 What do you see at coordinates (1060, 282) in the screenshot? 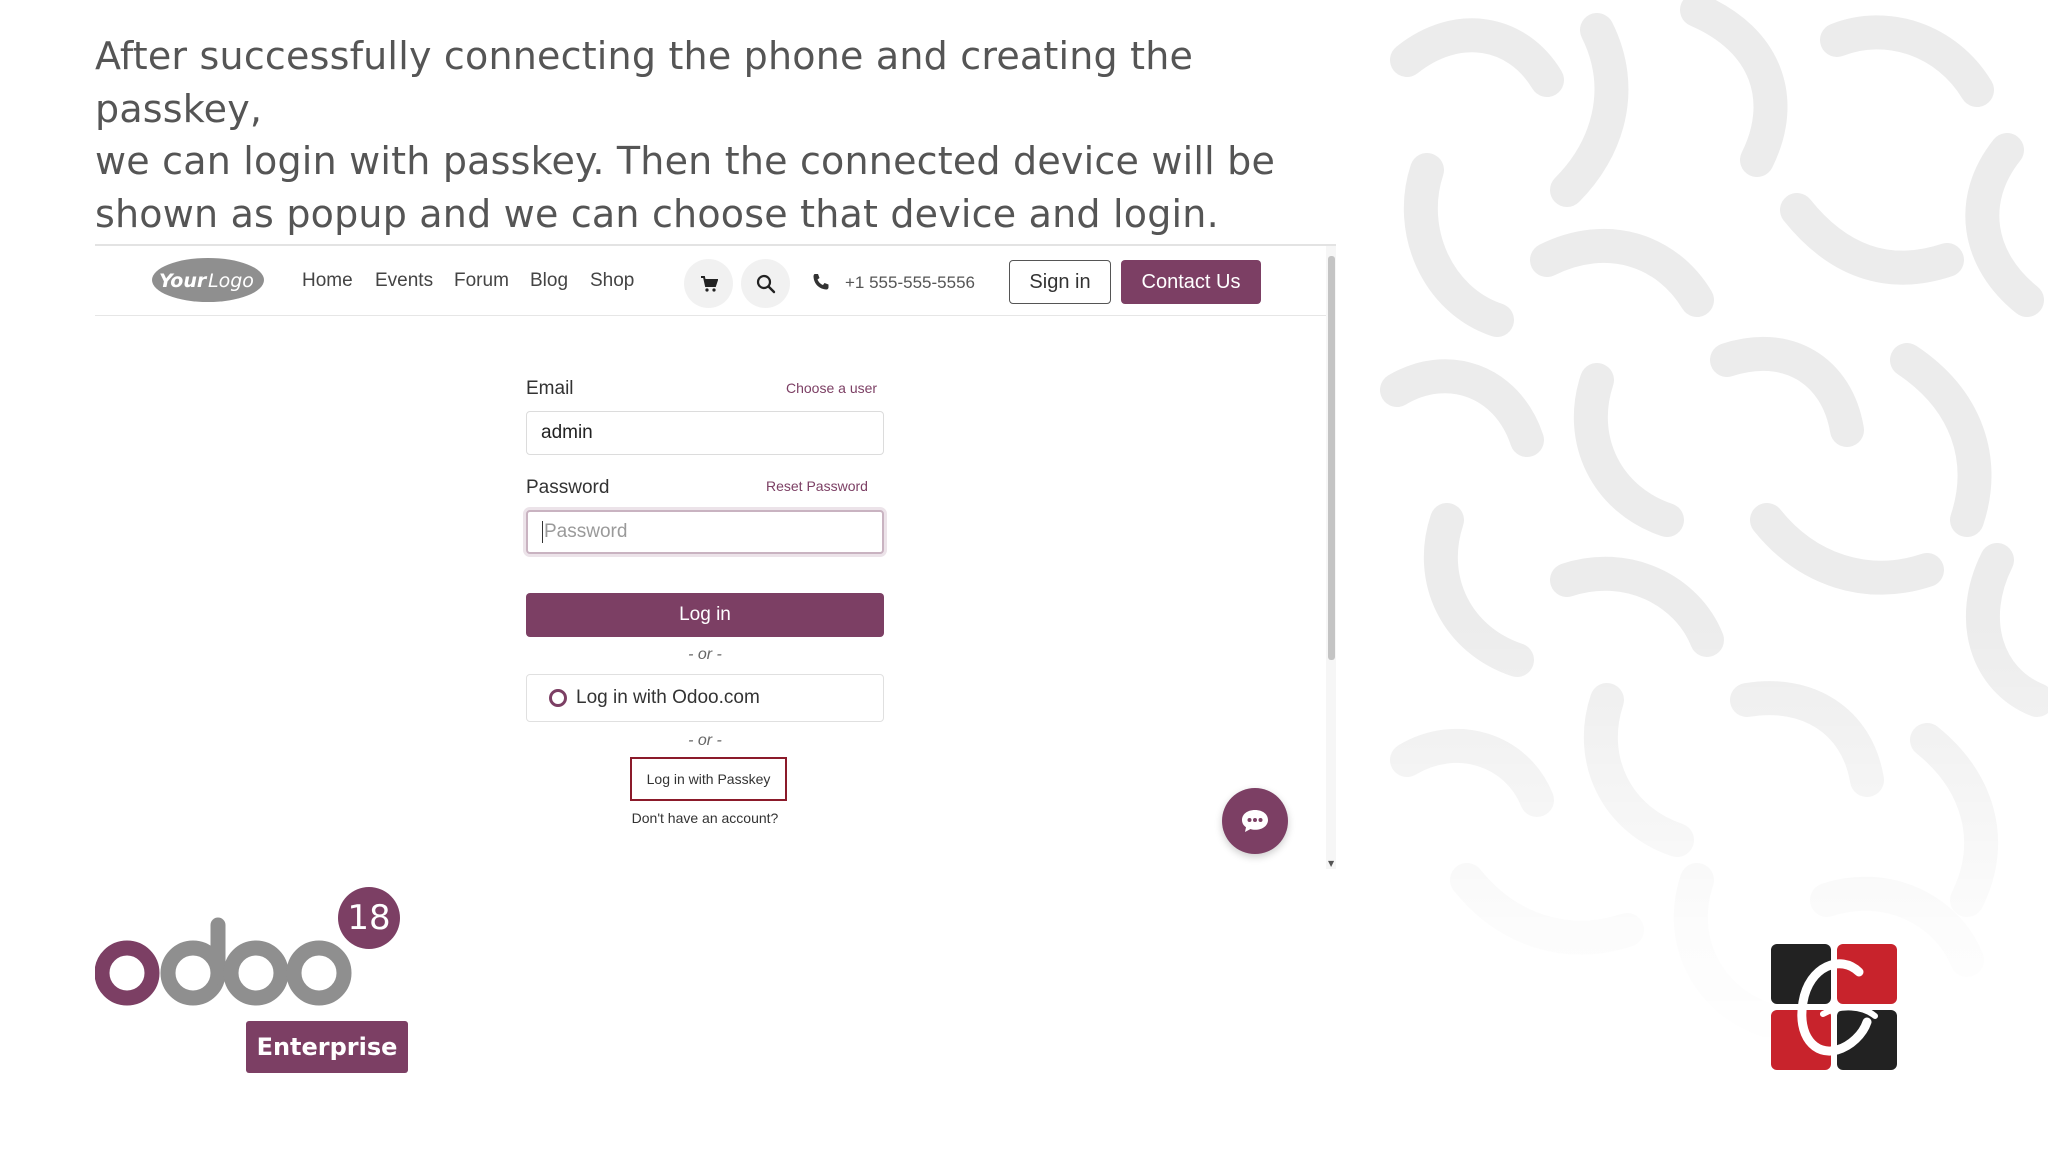
I see `sign-in-button: Sign in` at bounding box center [1060, 282].